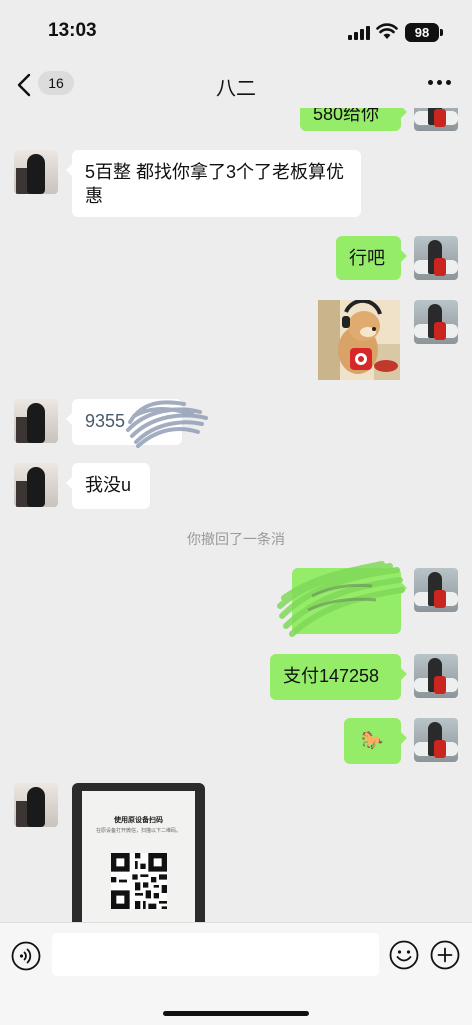 The image size is (472, 1025). Describe the element at coordinates (331, 676) in the screenshot. I see `message-text: 支付147258` at that location.